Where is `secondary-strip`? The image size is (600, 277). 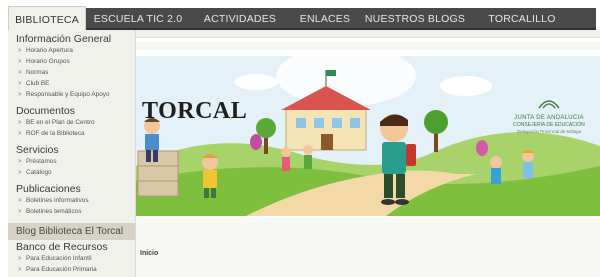 secondary-strip is located at coordinates (368, 46).